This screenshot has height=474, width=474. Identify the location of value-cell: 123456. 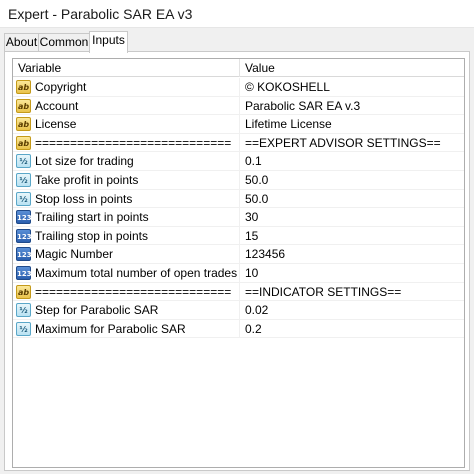
(354, 254).